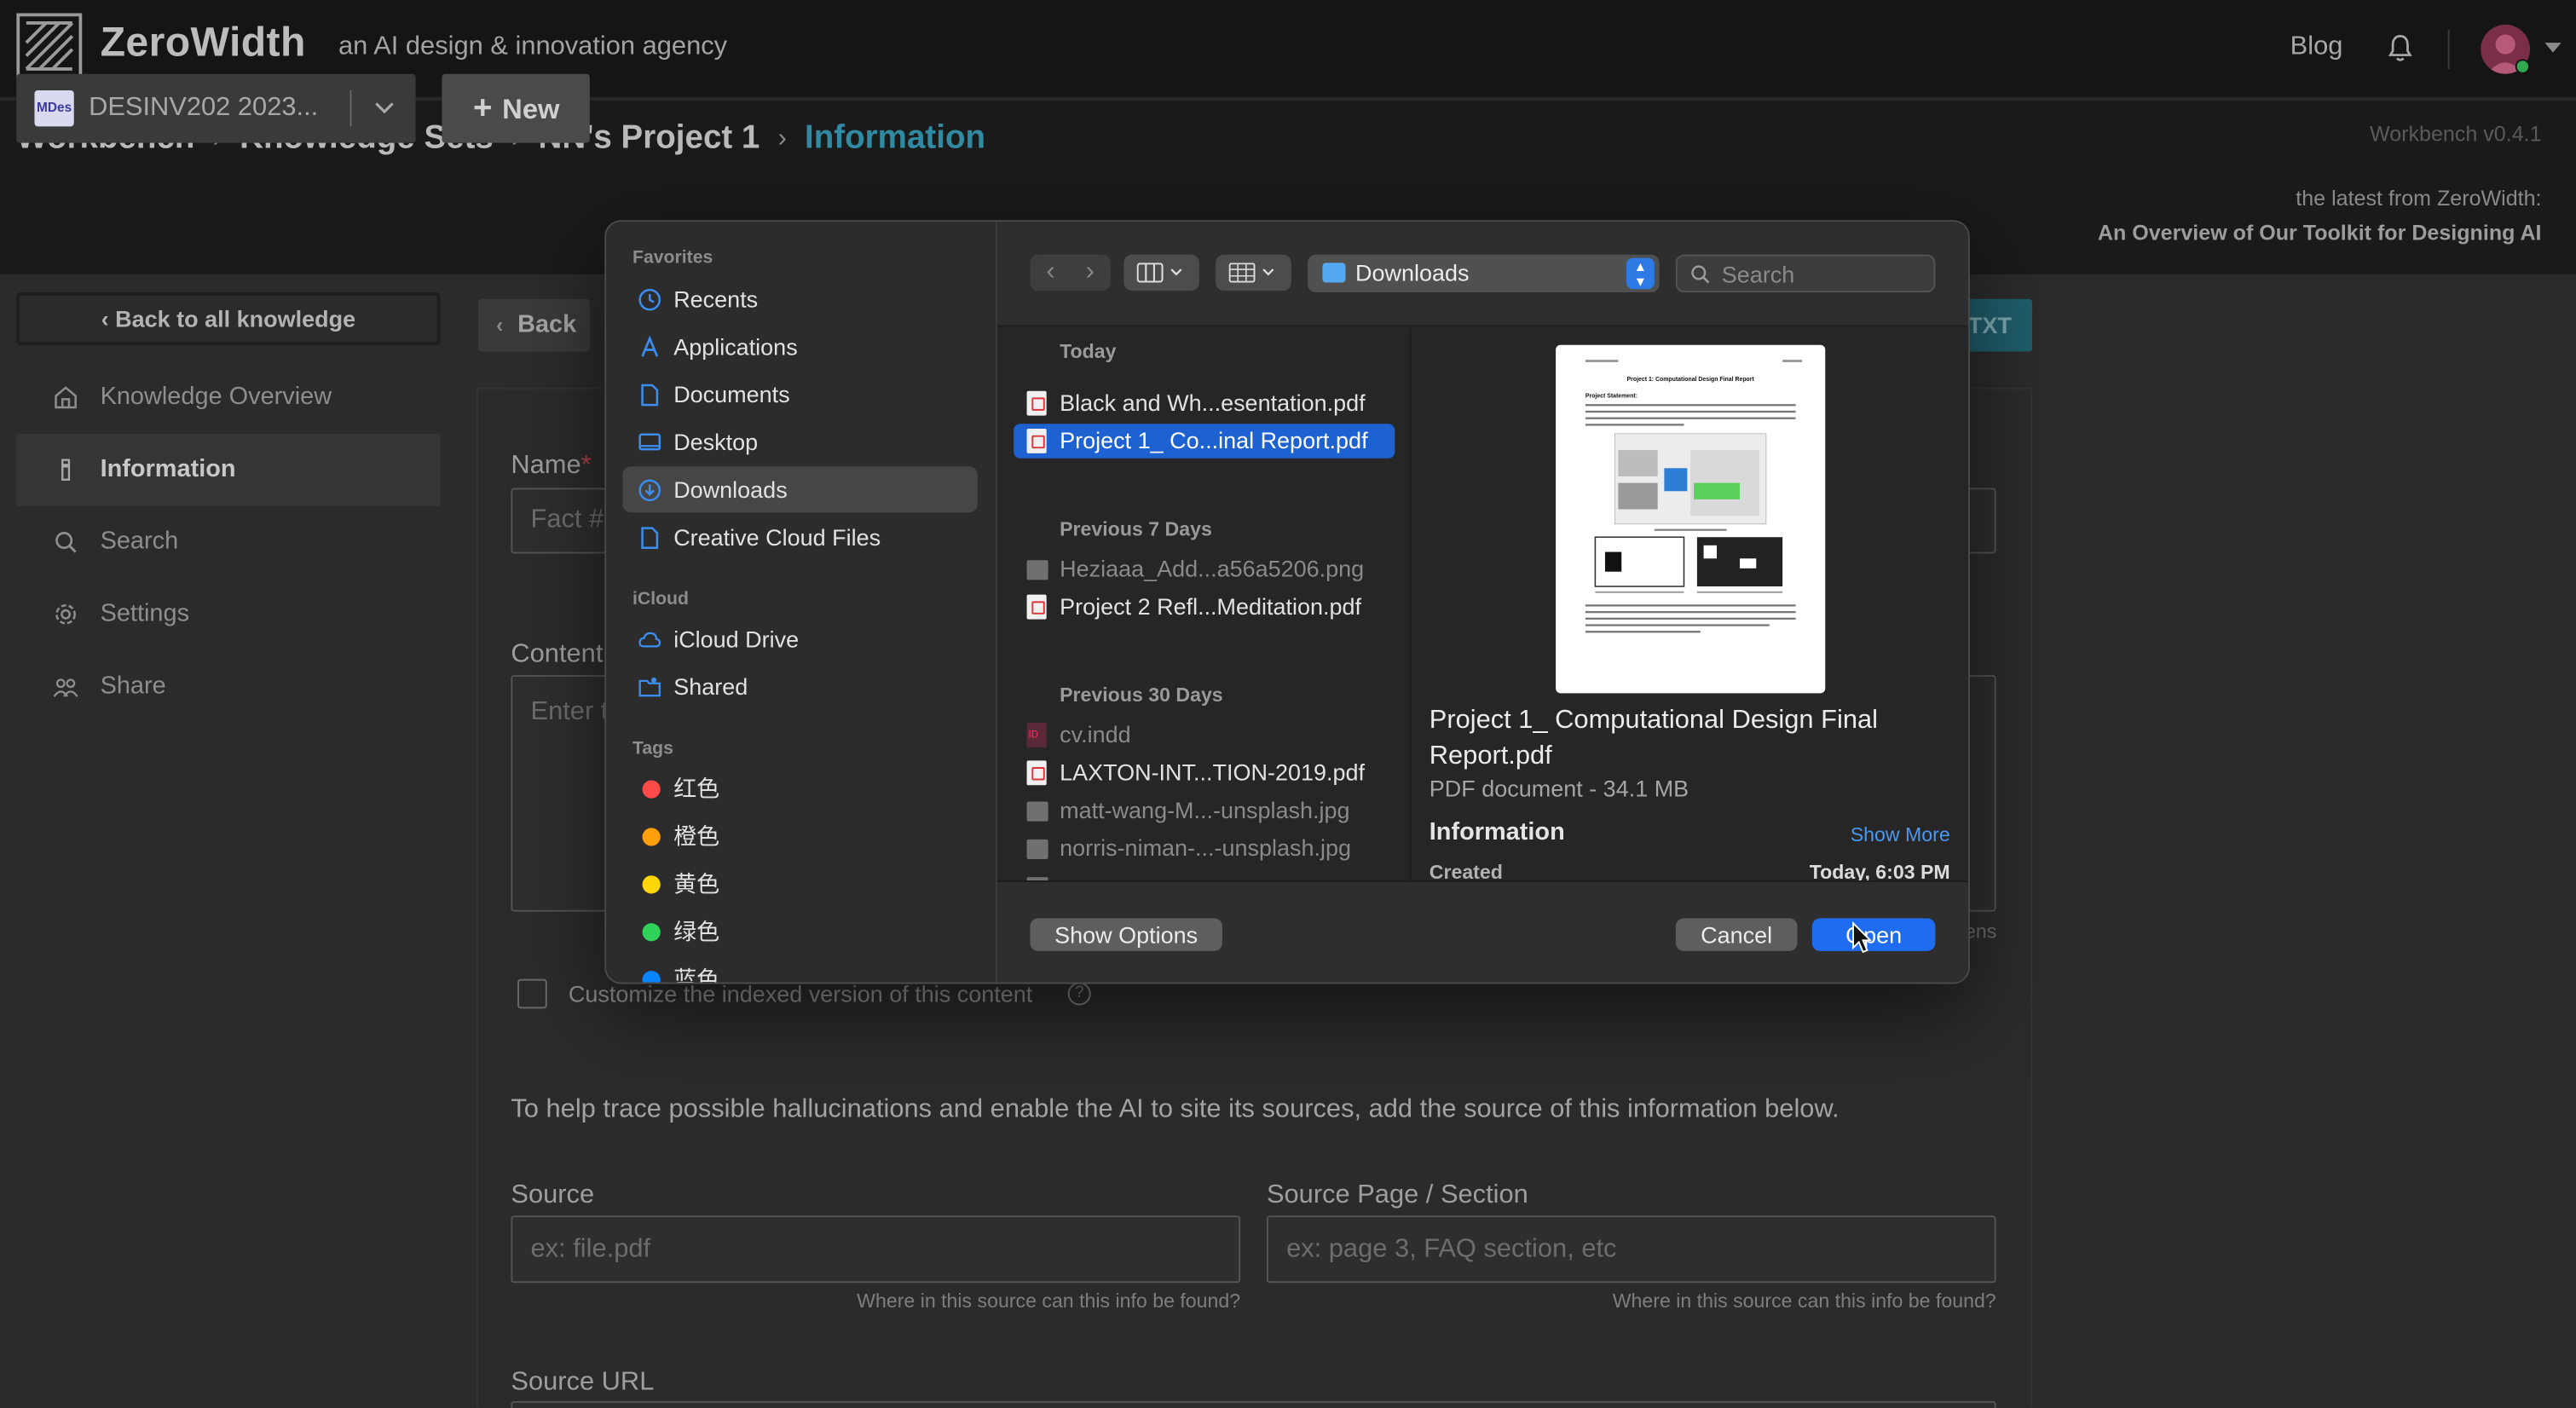 The height and width of the screenshot is (1408, 2576). What do you see at coordinates (799, 299) in the screenshot?
I see `sidebar-item-recents: Recents` at bounding box center [799, 299].